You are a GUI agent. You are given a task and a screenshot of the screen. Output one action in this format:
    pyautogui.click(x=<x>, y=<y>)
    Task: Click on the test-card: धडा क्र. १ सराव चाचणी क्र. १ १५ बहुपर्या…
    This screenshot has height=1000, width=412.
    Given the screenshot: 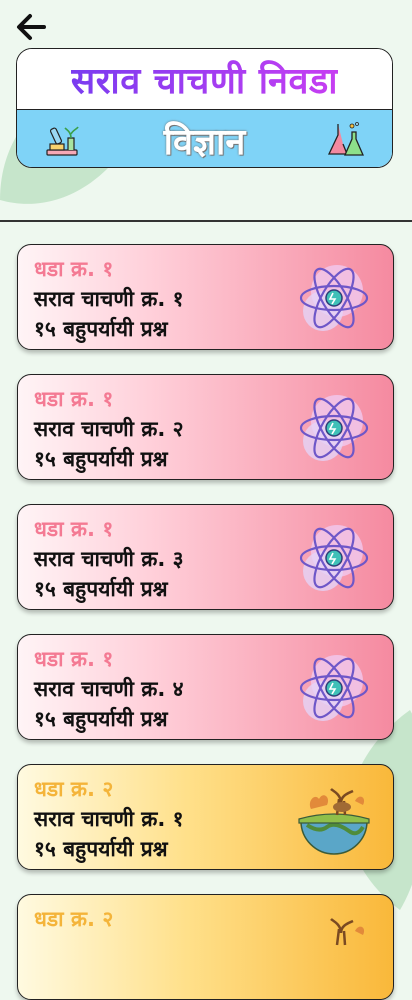 What is the action you would take?
    pyautogui.click(x=205, y=297)
    